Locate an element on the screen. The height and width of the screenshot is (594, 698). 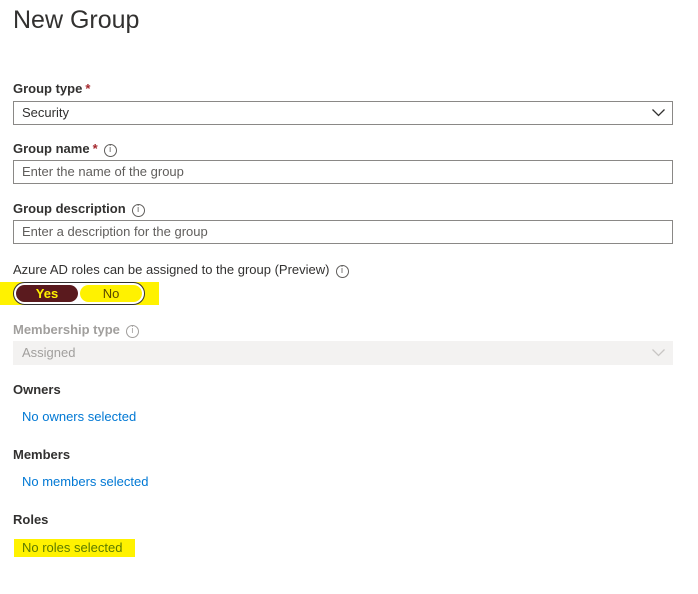
roles-label: Roles is located at coordinates (31, 519).